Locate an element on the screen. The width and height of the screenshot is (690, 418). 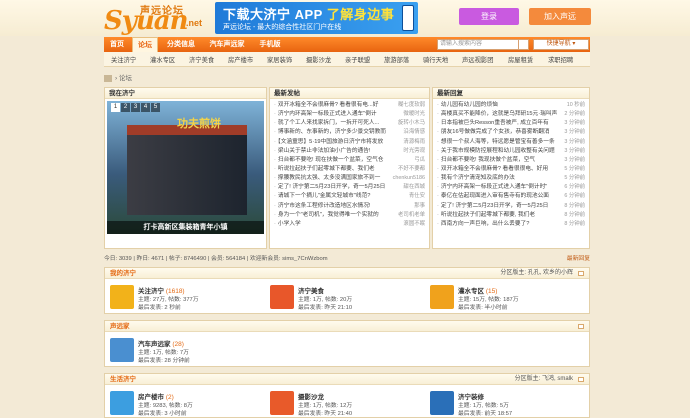
featured-slide: 功夫煎饼 12345 打卡高新区集装箱青年小镇 is located at coordinates (185, 167).